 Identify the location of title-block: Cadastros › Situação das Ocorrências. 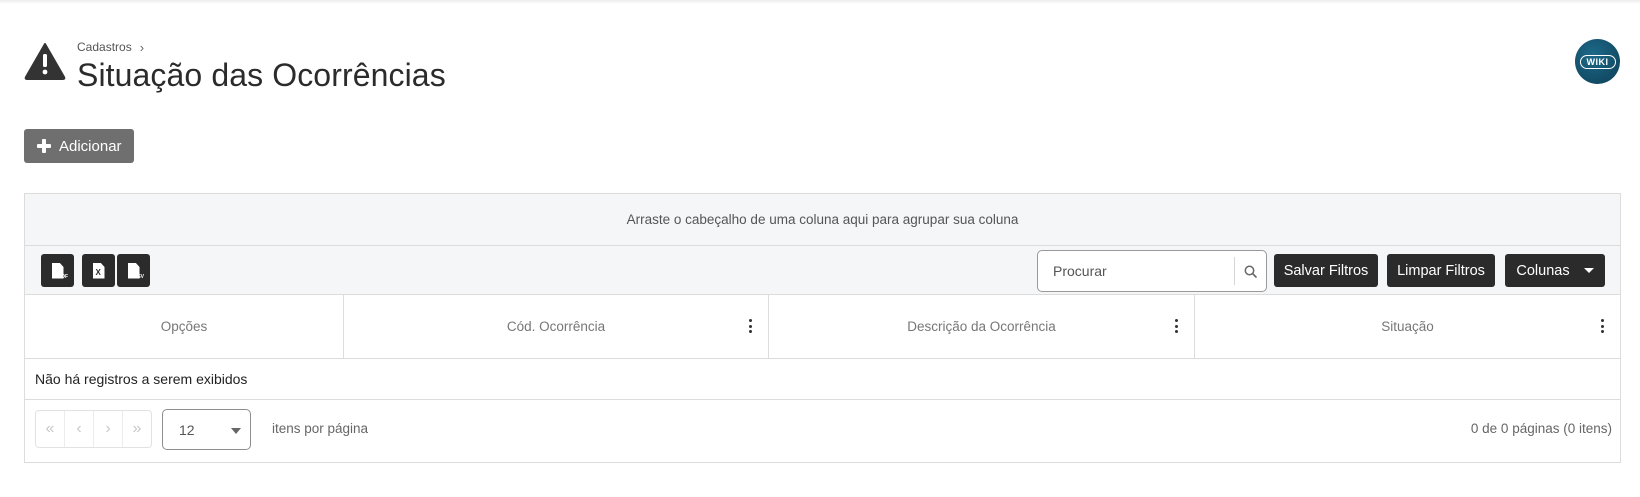
(261, 67).